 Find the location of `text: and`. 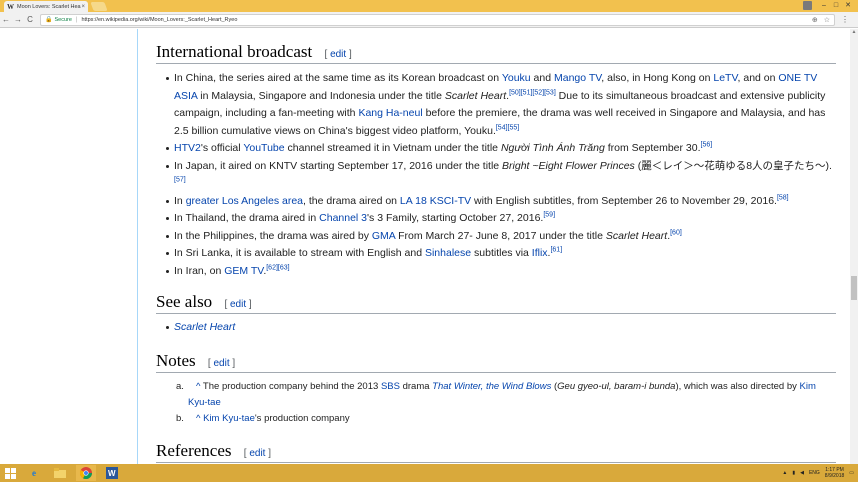

text: and is located at coordinates (542, 78).